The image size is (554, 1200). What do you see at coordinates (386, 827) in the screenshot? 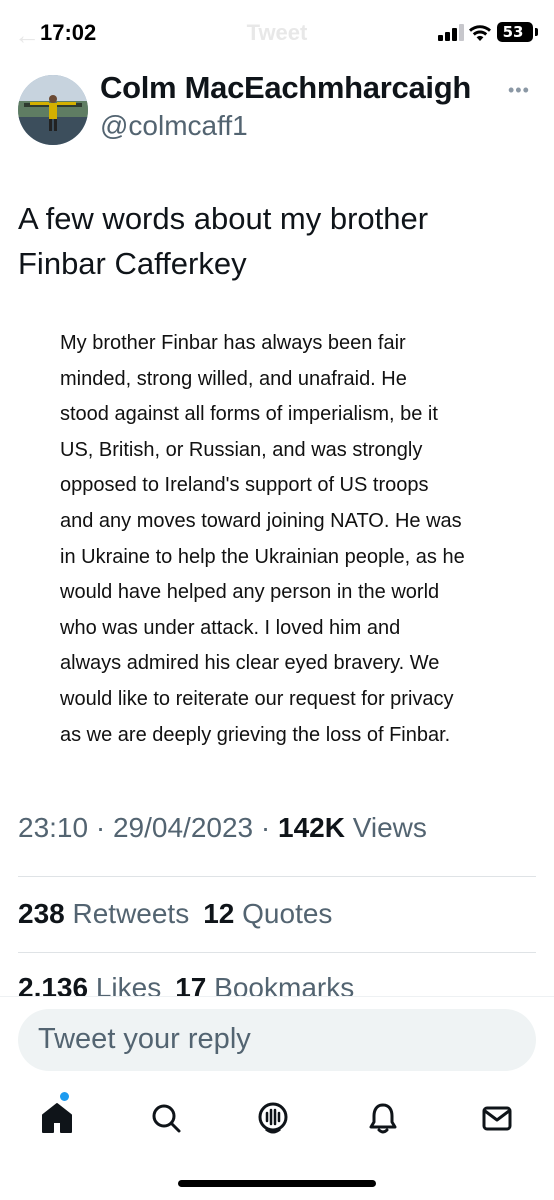
I see `views-label: Views` at bounding box center [386, 827].